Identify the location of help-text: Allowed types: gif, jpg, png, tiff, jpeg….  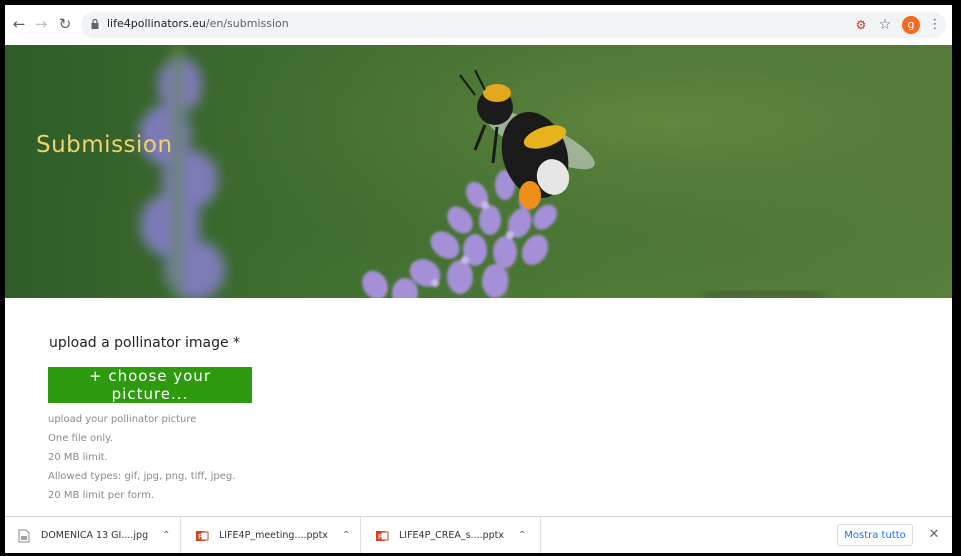
(142, 476).